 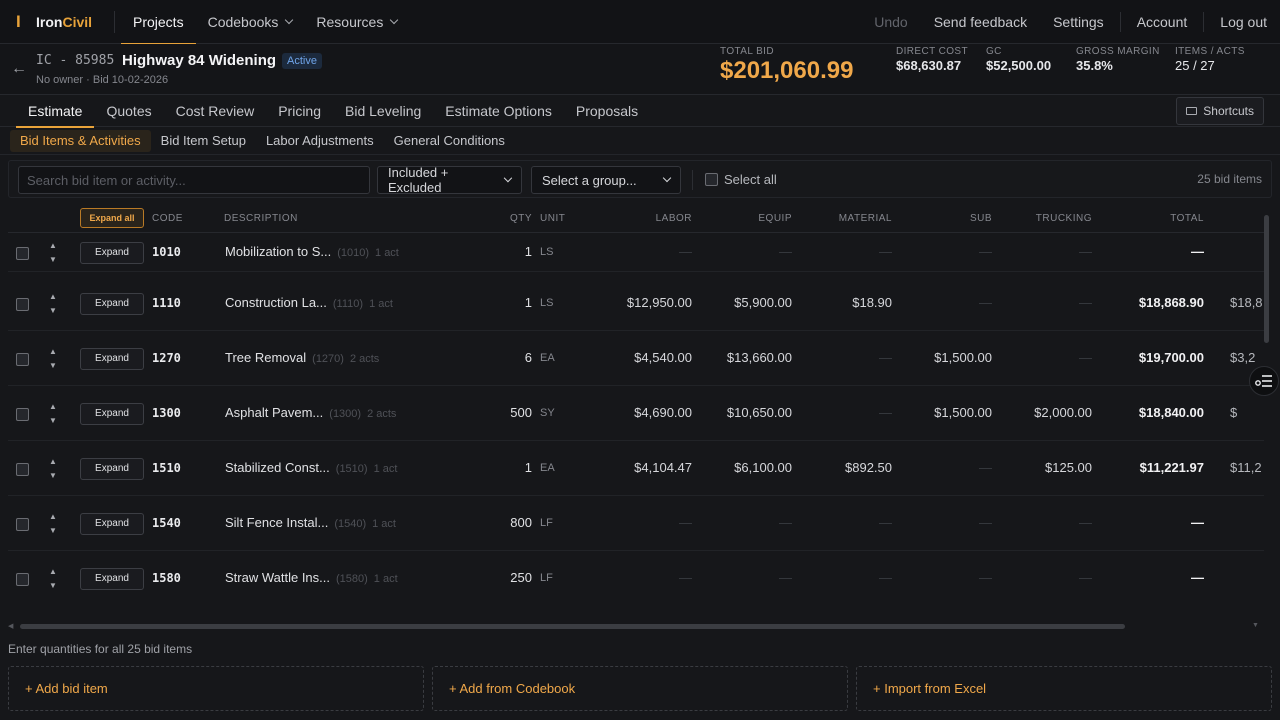 What do you see at coordinates (510, 522) in the screenshot?
I see `qty-cell: 800` at bounding box center [510, 522].